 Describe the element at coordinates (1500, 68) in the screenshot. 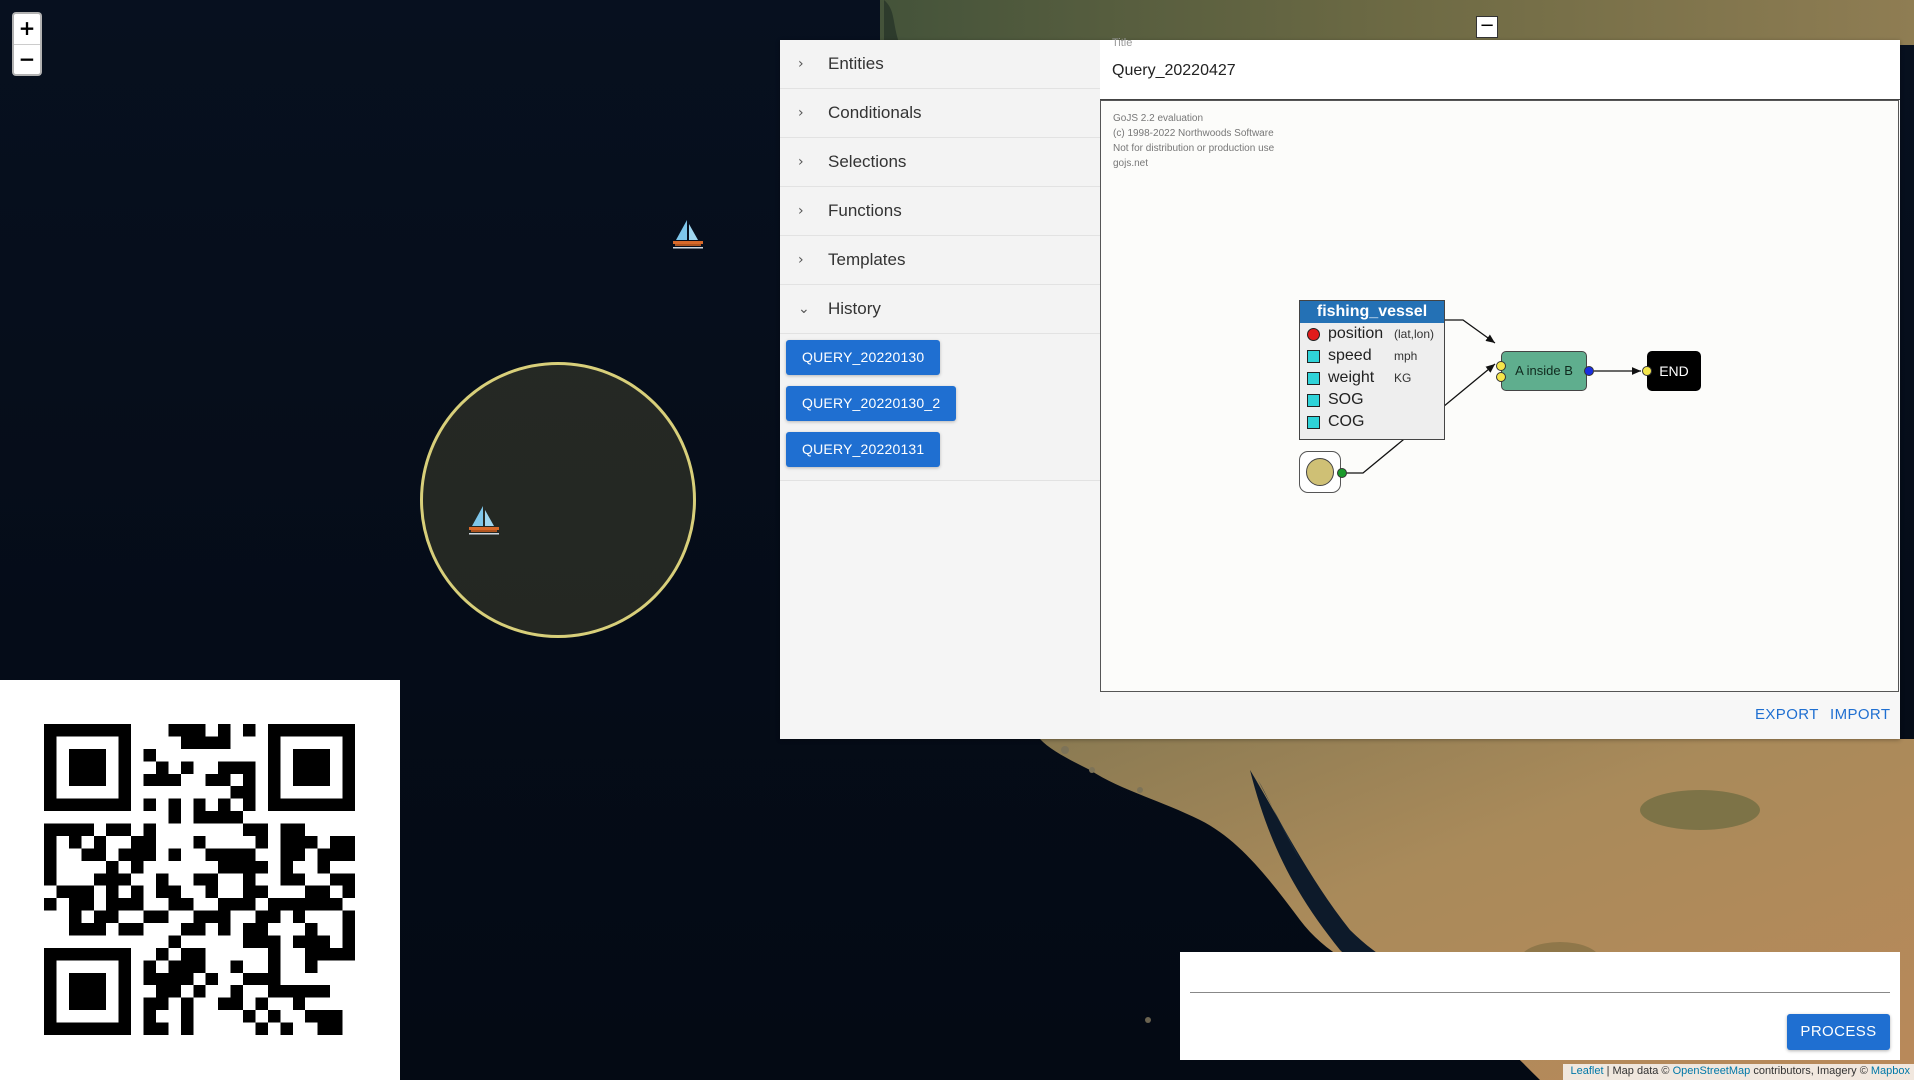

I see `title-field: Title Query_20220427` at that location.